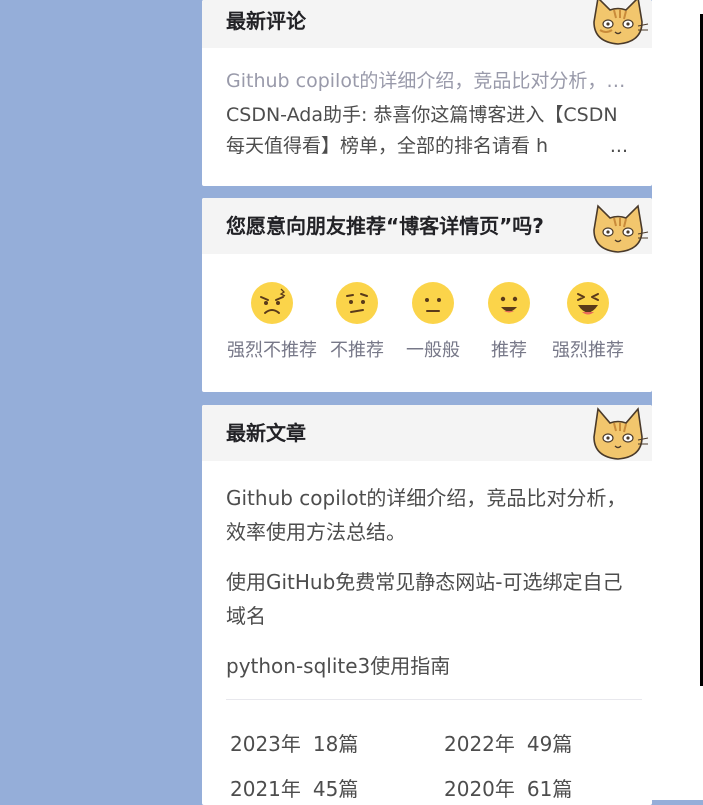 Image resolution: width=703 pixels, height=805 pixels. Describe the element at coordinates (427, 81) in the screenshot. I see `comment-article-link: Github copilot的详细介绍，竞品比对分析，效率使用方法总结。` at that location.